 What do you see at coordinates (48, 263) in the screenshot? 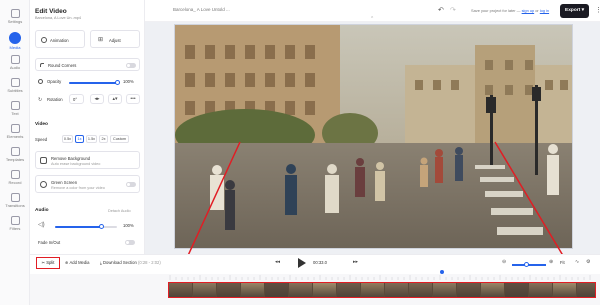
I see `split-button: ✂ Split` at bounding box center [48, 263].